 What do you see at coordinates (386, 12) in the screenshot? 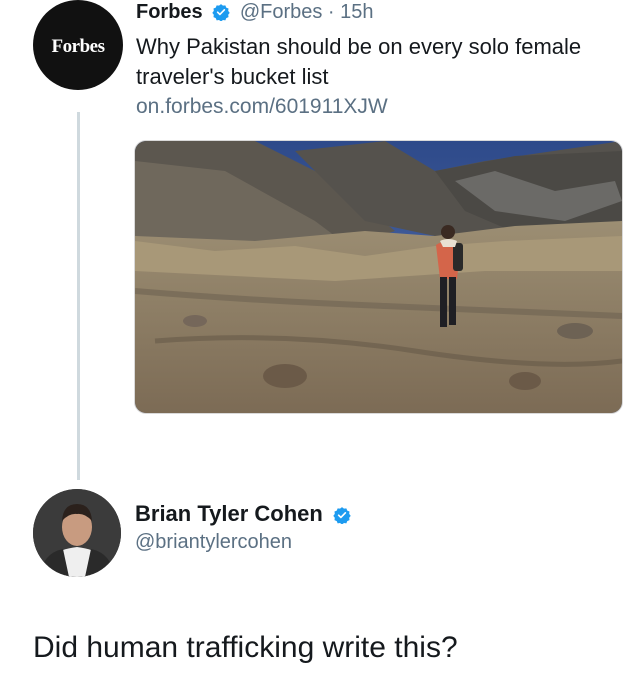
I see `tweet-header: Forbes @Forbes · 15h` at bounding box center [386, 12].